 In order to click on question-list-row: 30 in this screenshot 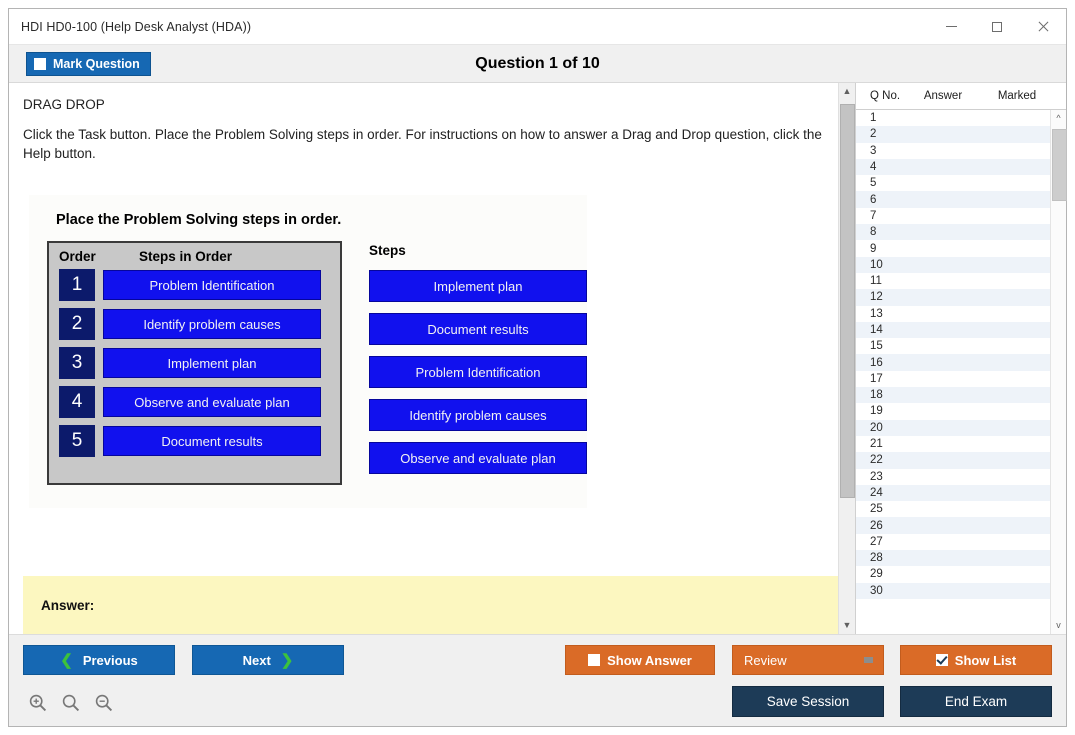, I will do `click(953, 590)`.